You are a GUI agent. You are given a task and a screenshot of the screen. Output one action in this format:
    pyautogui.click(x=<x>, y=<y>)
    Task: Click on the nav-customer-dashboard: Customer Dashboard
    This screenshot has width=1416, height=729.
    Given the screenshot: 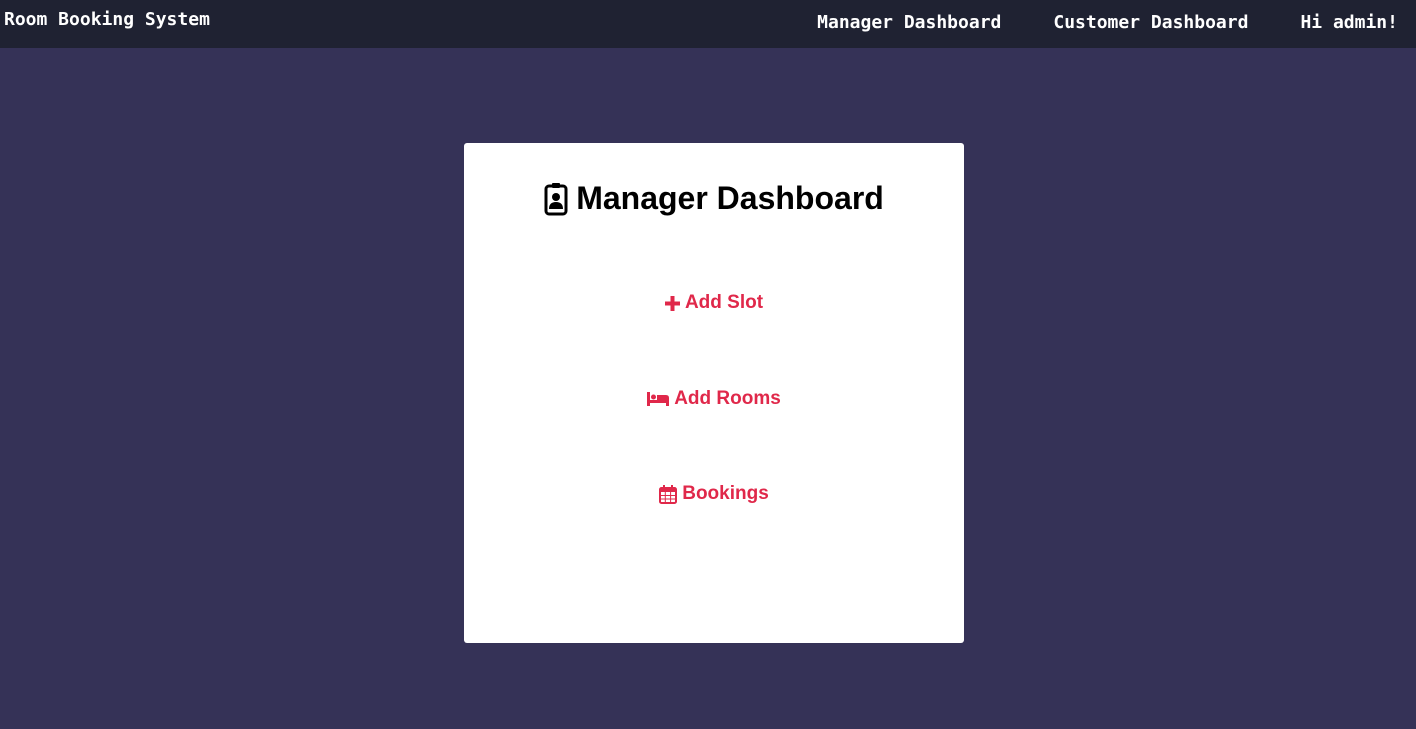 What is the action you would take?
    pyautogui.click(x=1150, y=22)
    